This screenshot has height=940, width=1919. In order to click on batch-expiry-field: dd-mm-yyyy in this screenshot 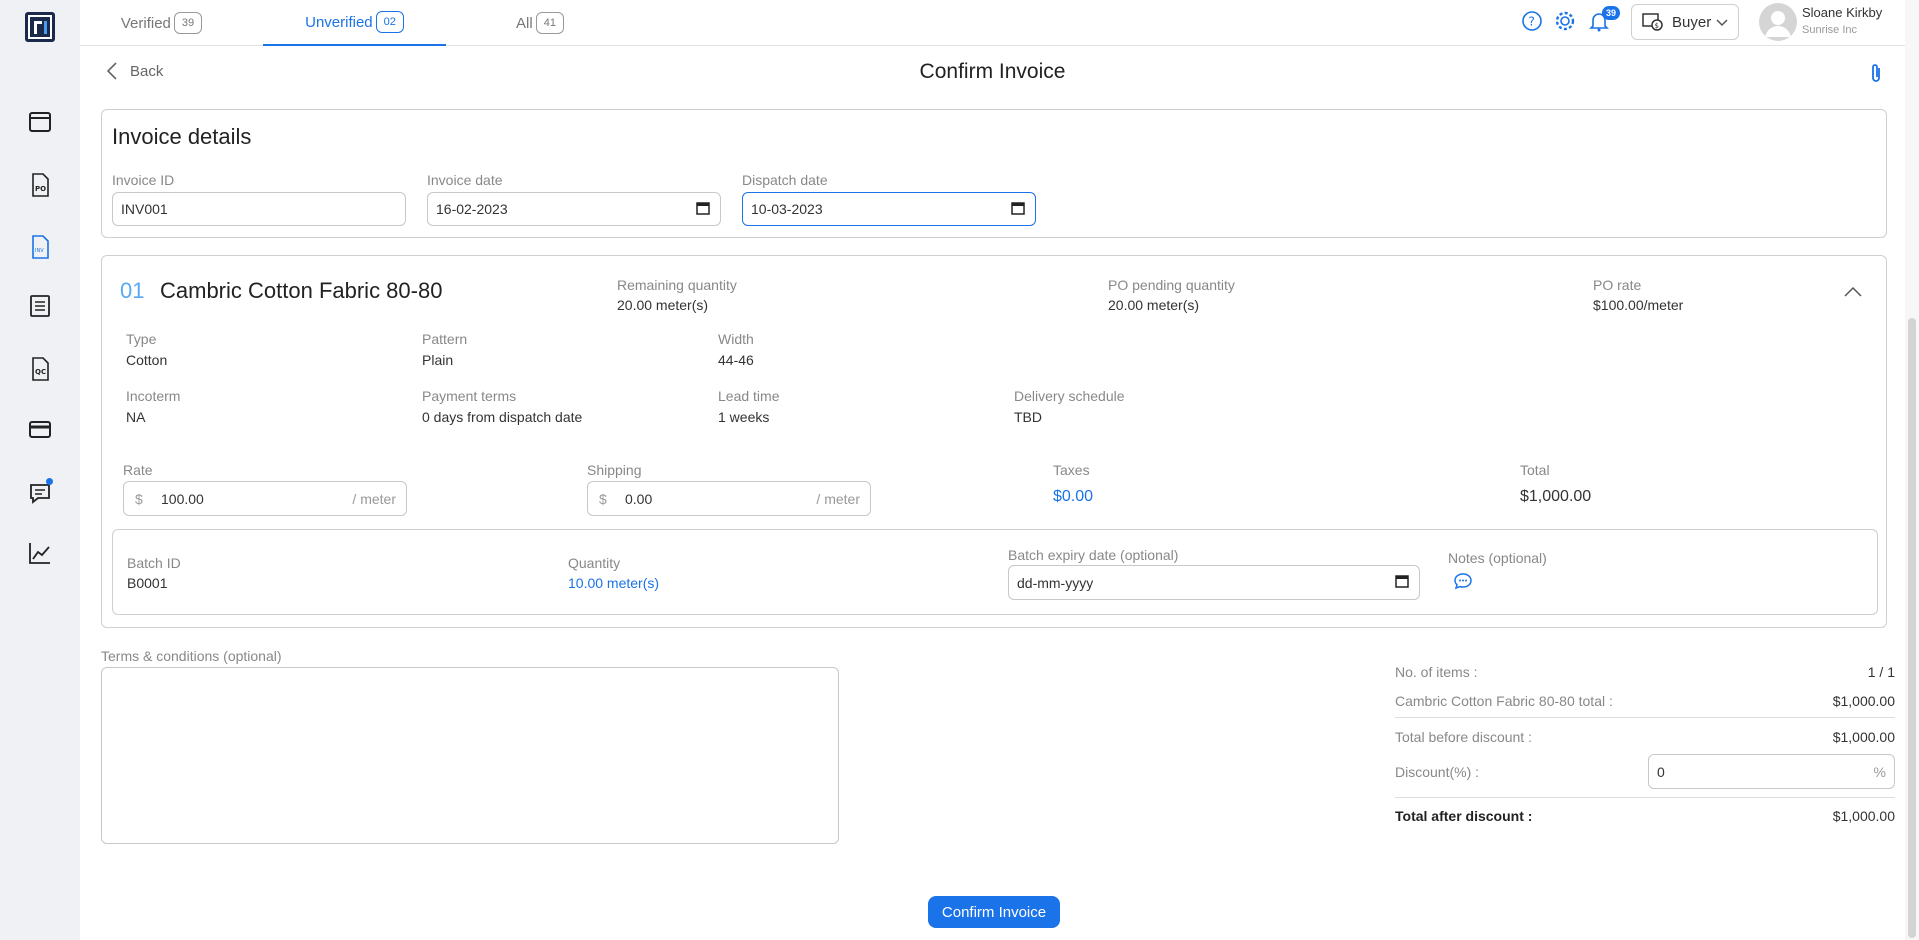, I will do `click(1214, 582)`.